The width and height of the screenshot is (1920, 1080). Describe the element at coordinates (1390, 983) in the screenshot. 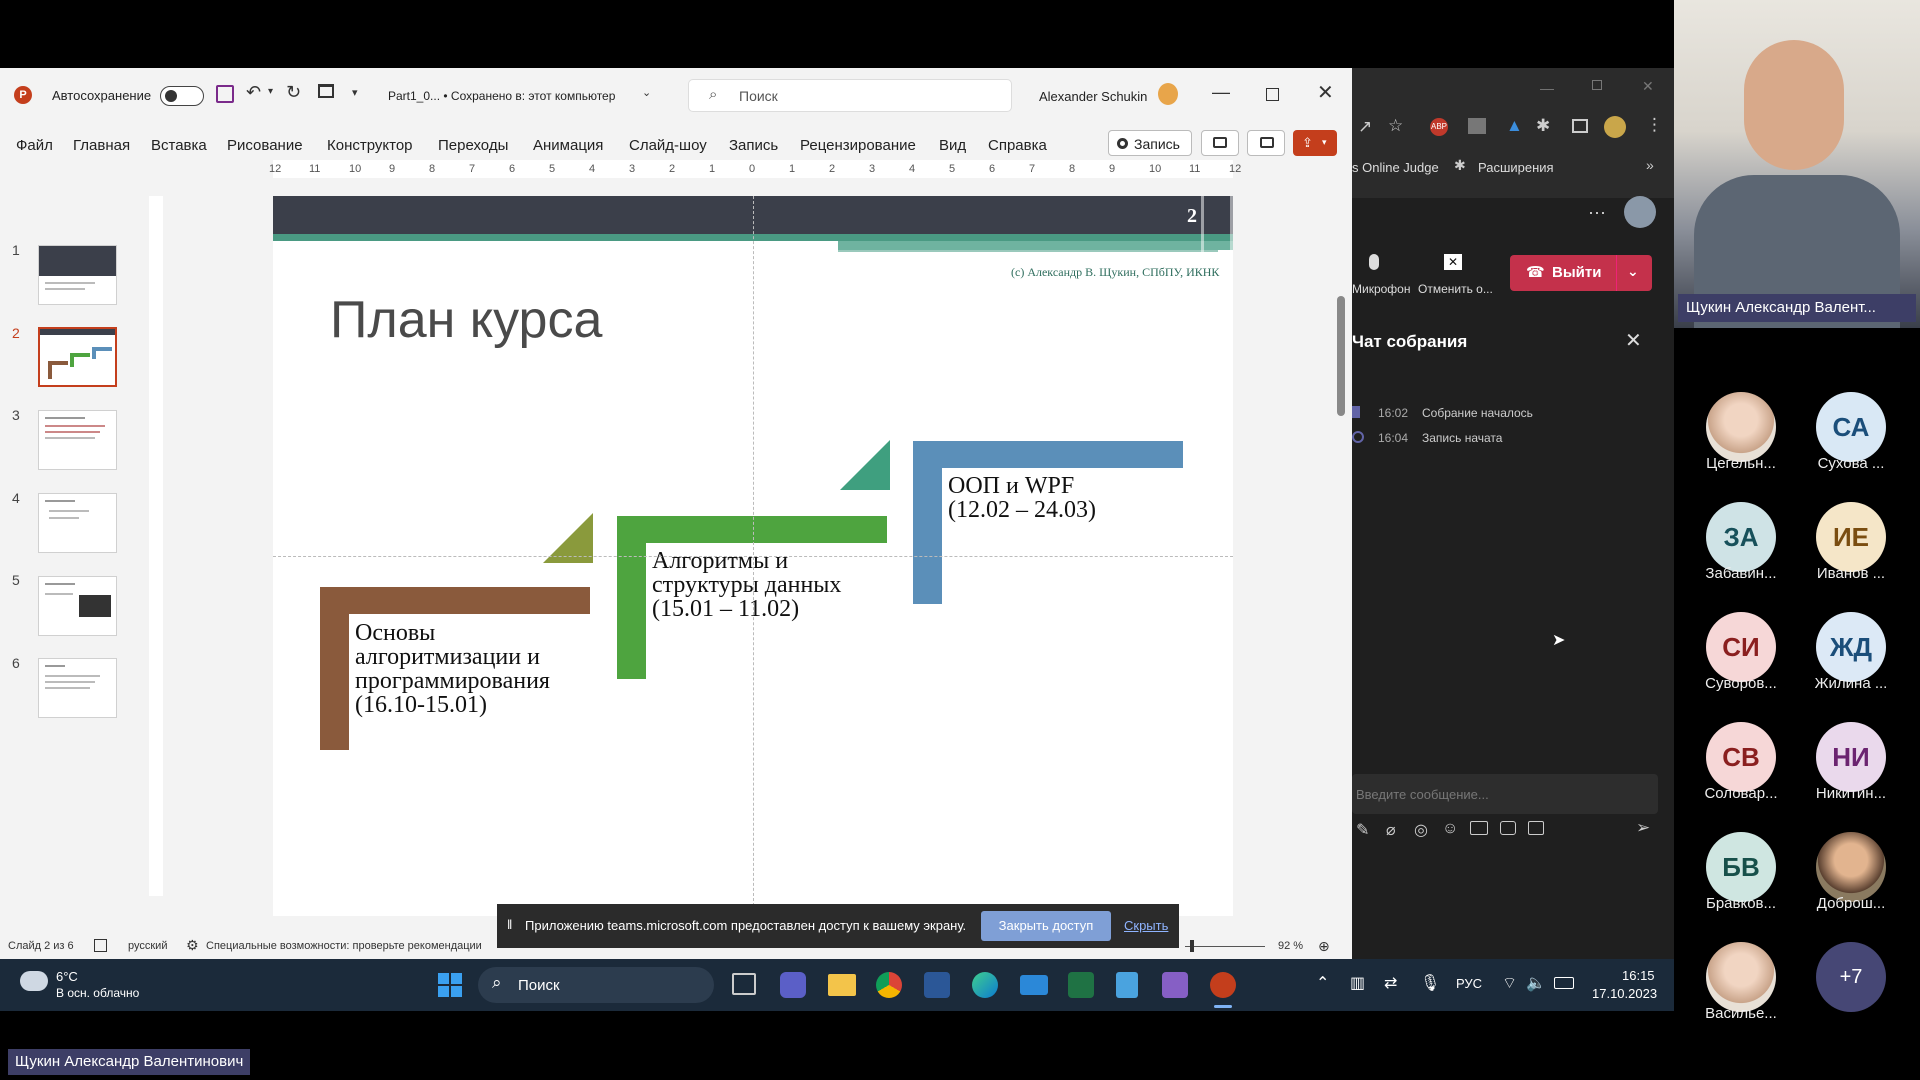

I see `tray-network-switch-icon: ⇄` at that location.